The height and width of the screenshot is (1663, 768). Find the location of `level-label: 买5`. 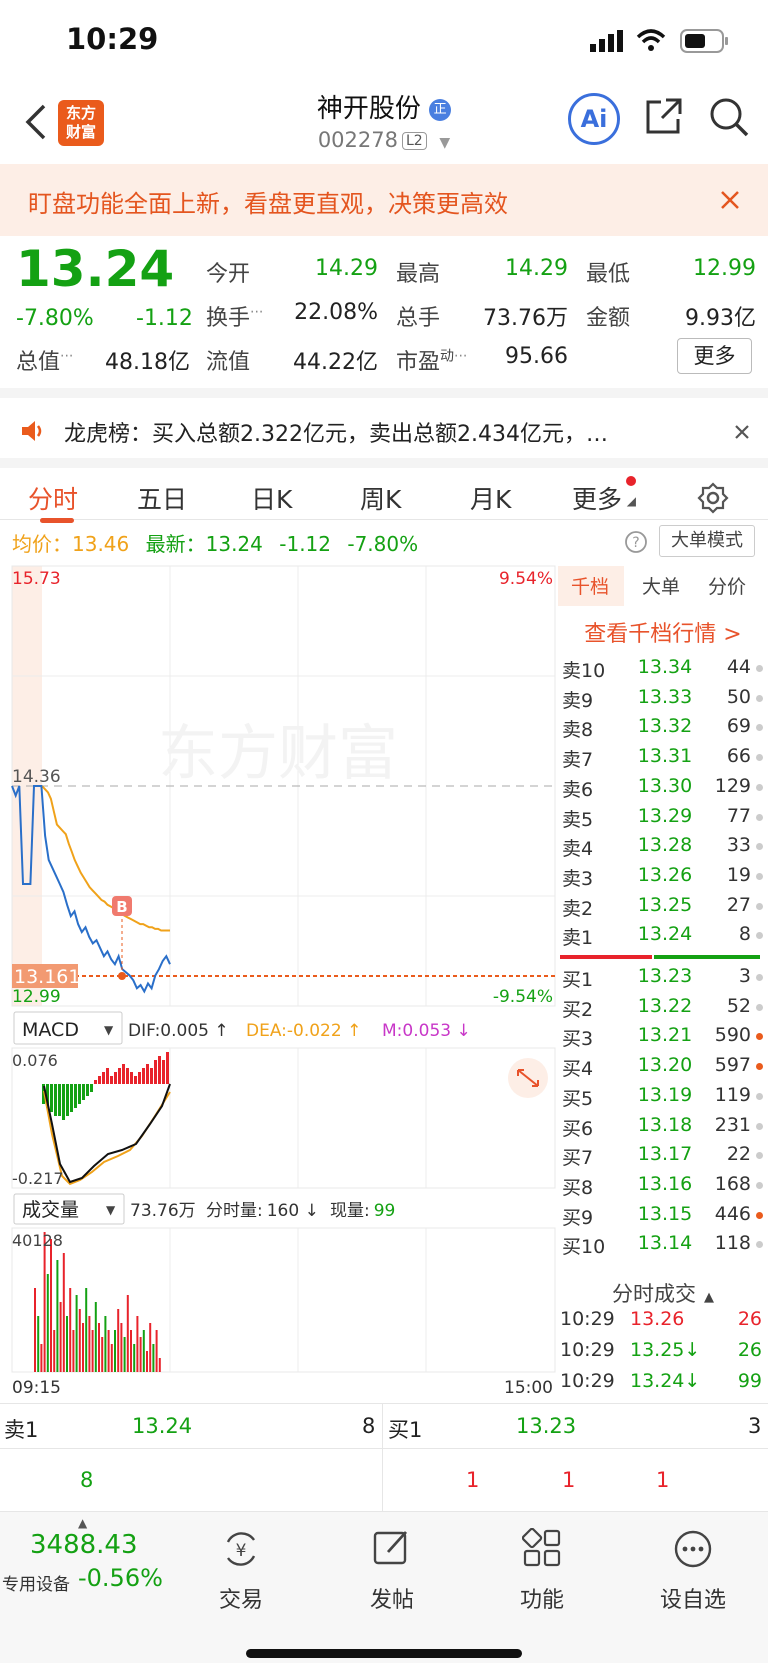

level-label: 买5 is located at coordinates (578, 1098).